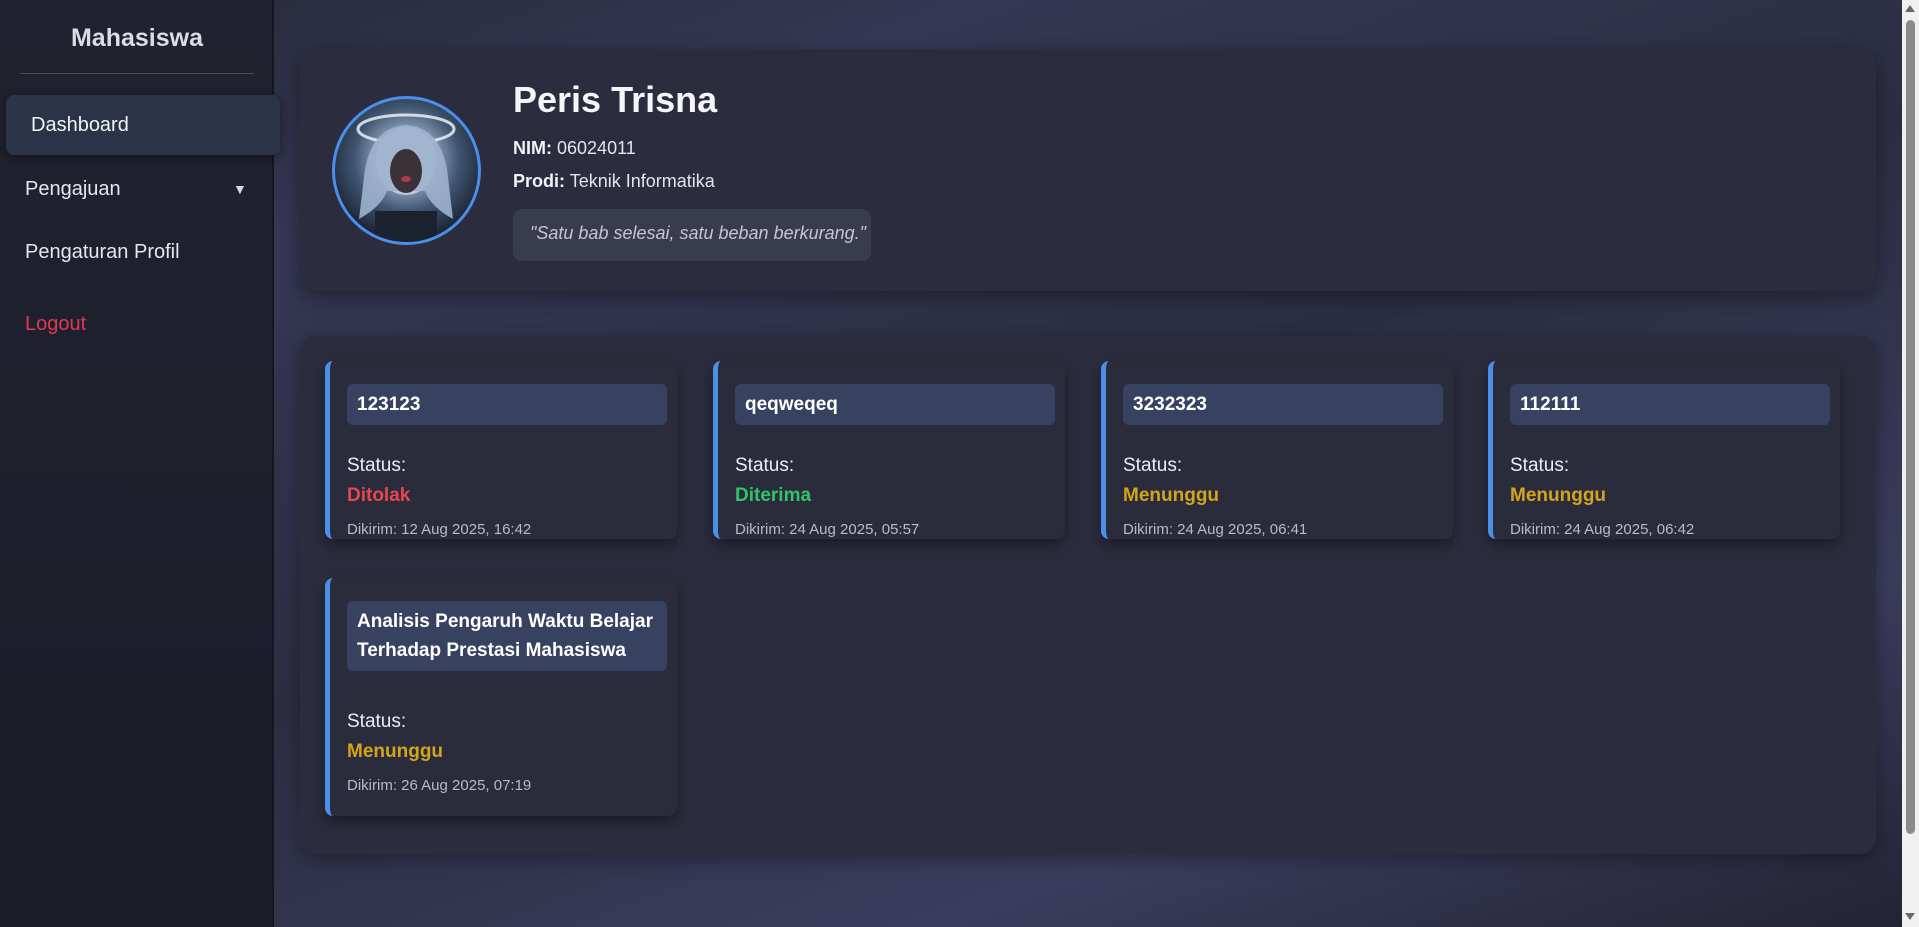 The image size is (1919, 927). What do you see at coordinates (406, 177) in the screenshot?
I see `avatar-image` at bounding box center [406, 177].